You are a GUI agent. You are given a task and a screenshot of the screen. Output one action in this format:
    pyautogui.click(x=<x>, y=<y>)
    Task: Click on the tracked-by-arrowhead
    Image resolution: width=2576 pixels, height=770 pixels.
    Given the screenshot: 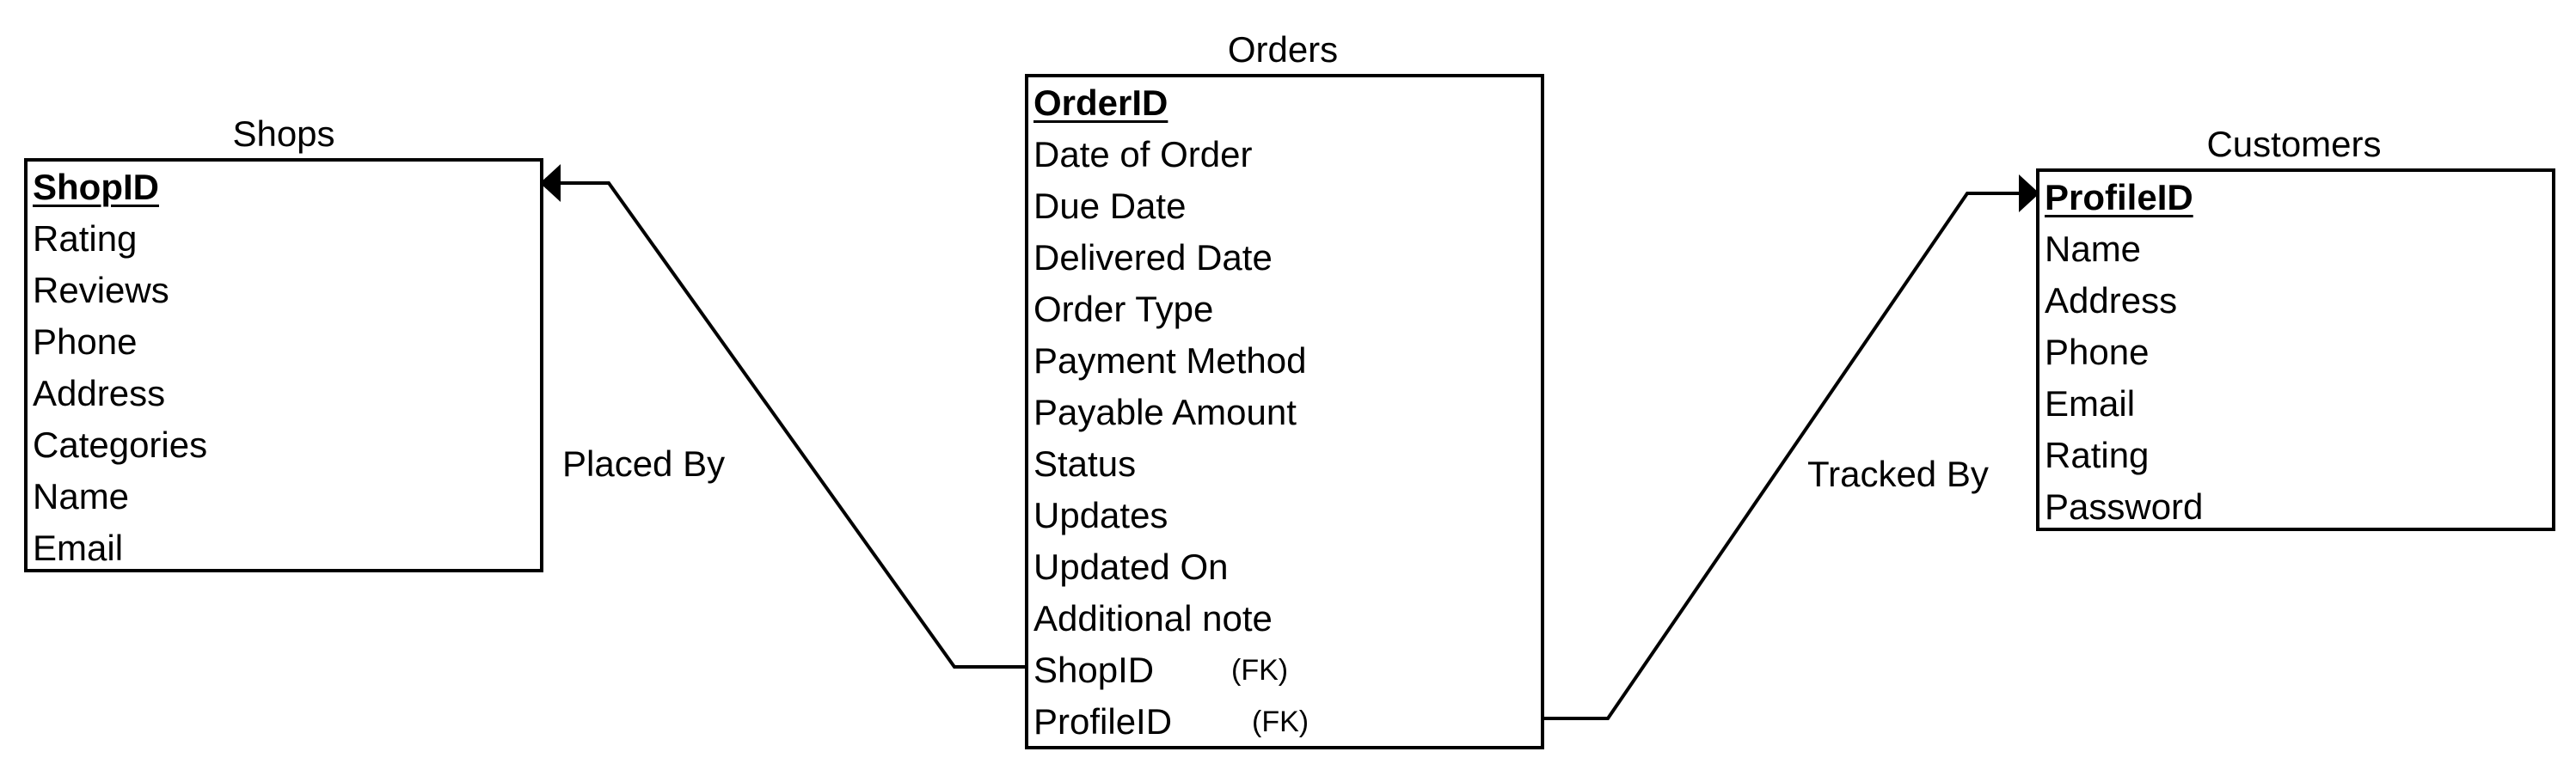 What is the action you would take?
    pyautogui.click(x=2029, y=193)
    